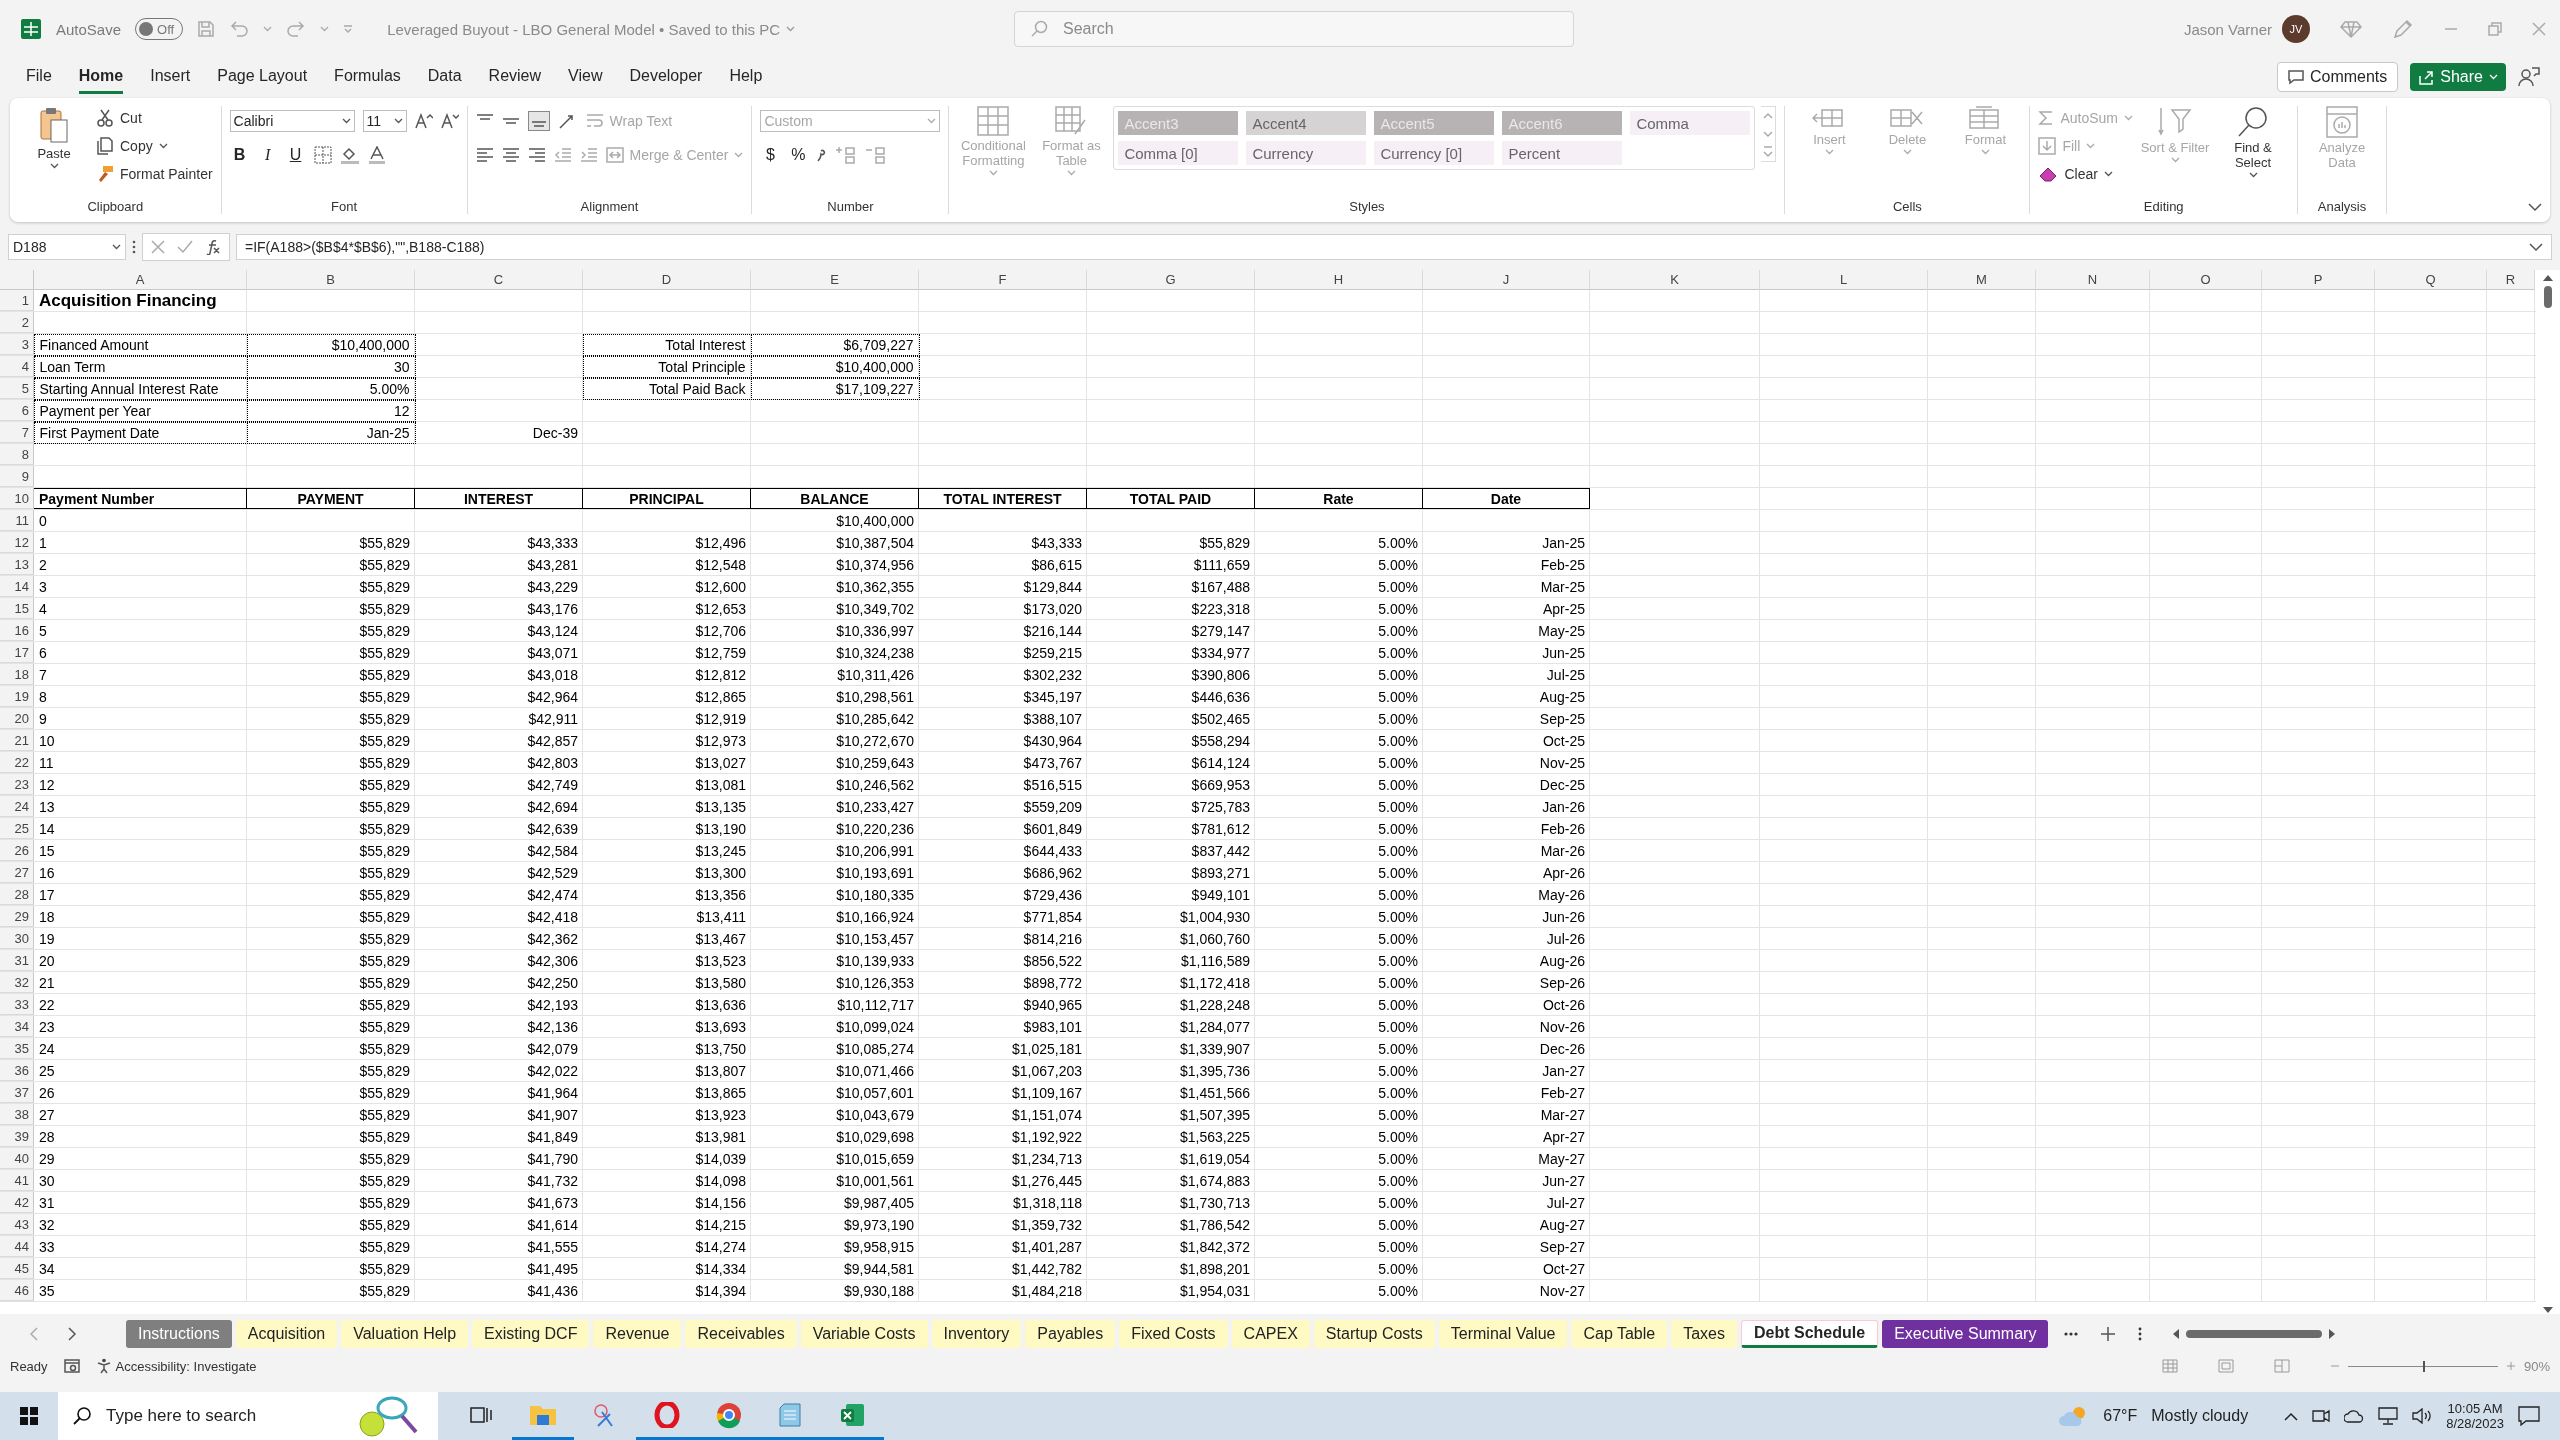 The width and height of the screenshot is (2560, 1440). What do you see at coordinates (2253, 142) in the screenshot?
I see `find-select-button: Find & Select` at bounding box center [2253, 142].